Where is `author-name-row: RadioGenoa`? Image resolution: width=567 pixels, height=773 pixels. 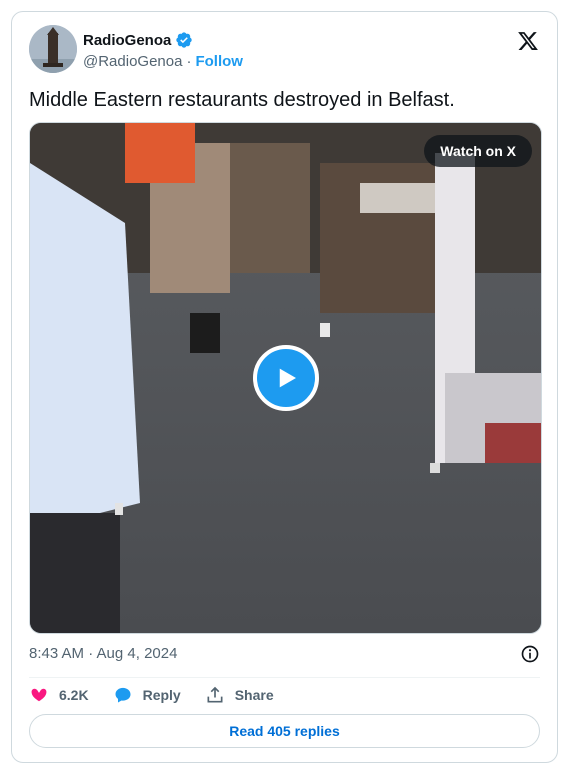 author-name-row: RadioGenoa is located at coordinates (138, 40).